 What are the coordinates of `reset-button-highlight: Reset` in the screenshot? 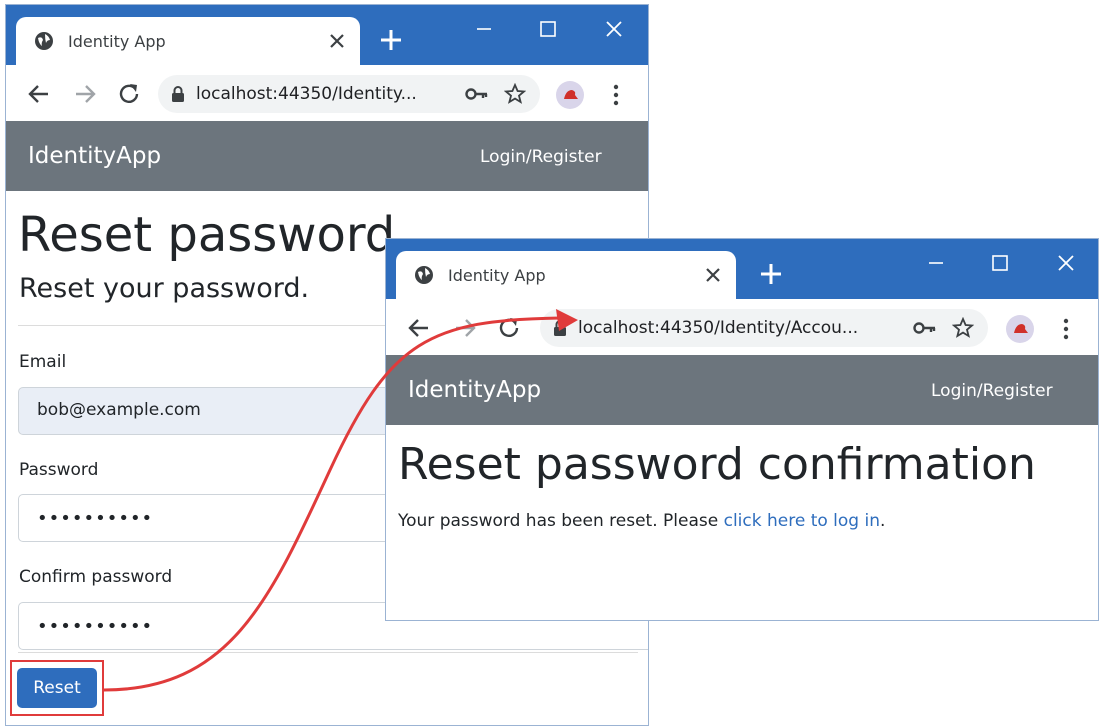 It's located at (57, 688).